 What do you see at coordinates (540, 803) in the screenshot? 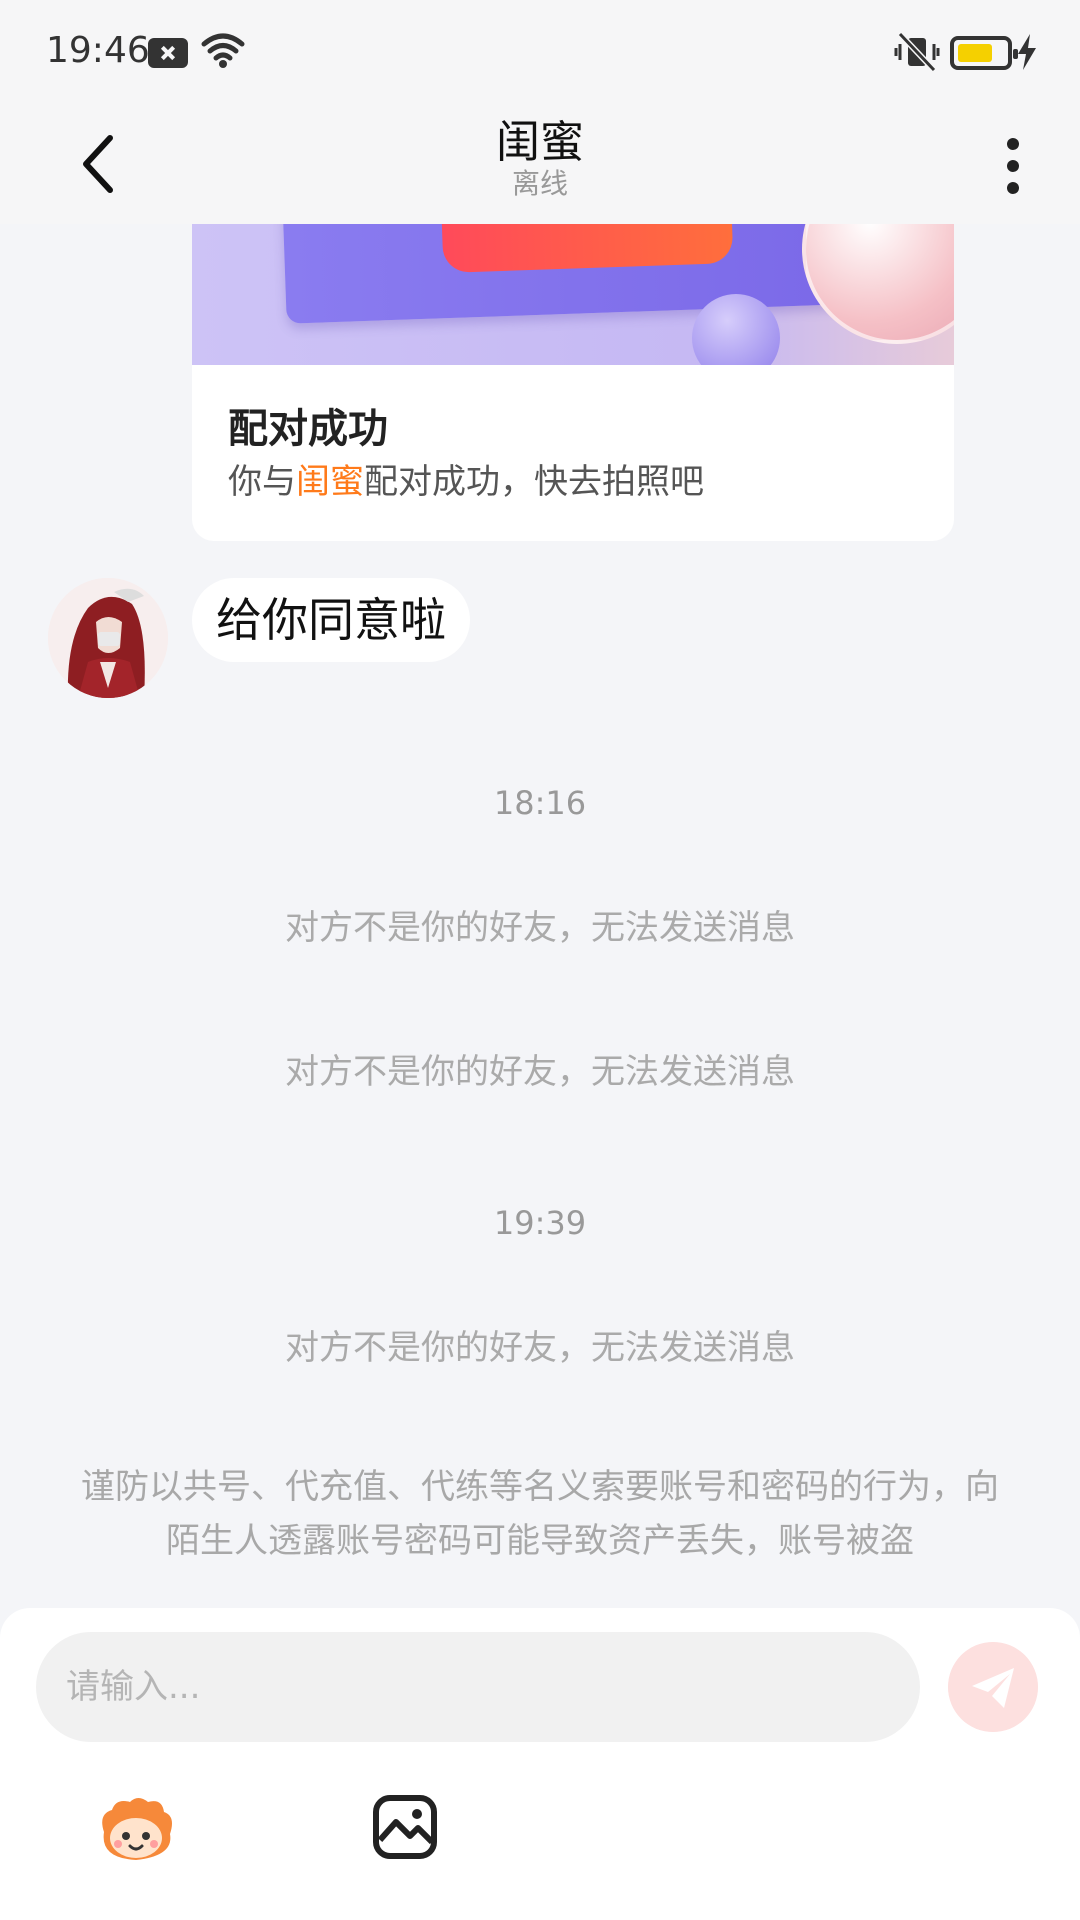
I see `timestamp: 18:16` at bounding box center [540, 803].